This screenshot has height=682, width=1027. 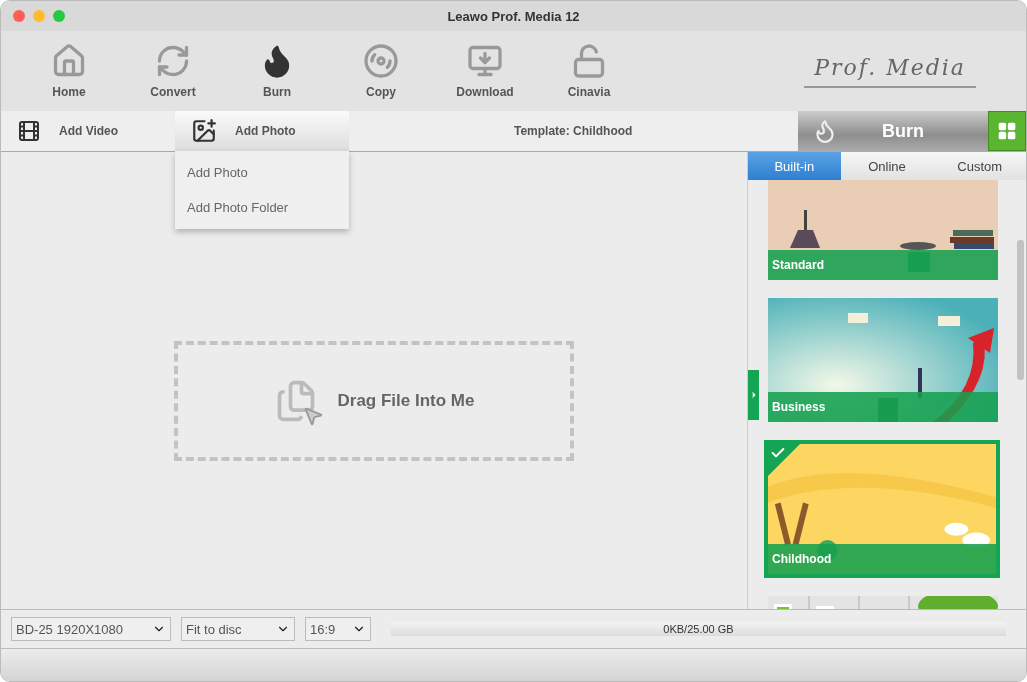 I want to click on drop-zone-text: Drag File Into Me, so click(x=406, y=400).